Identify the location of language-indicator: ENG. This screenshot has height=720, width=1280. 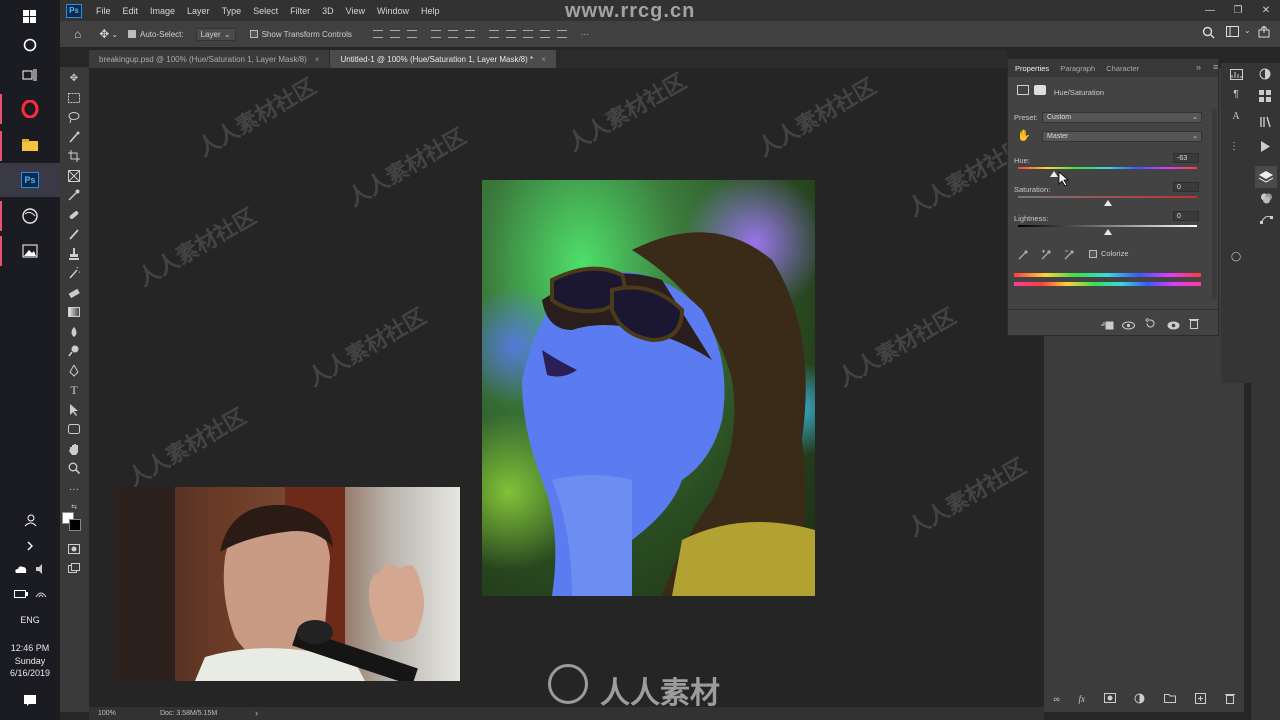
(30, 620).